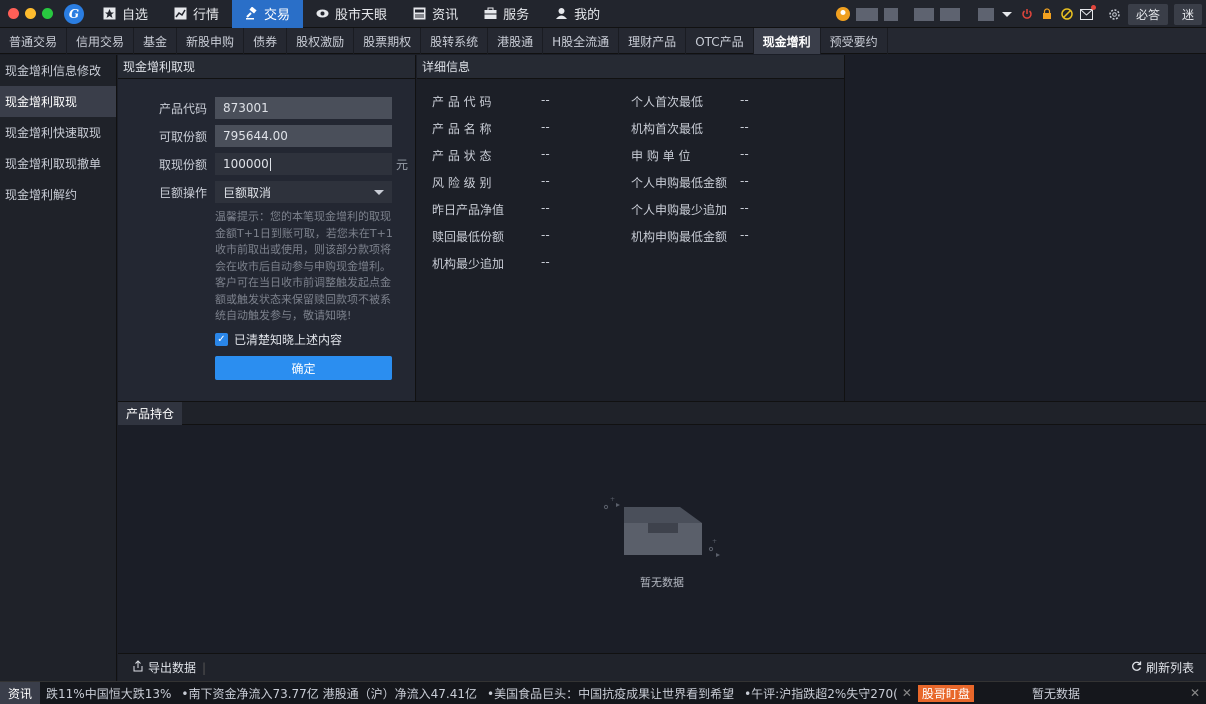  What do you see at coordinates (58, 194) in the screenshot?
I see `sidebar-item-terminate: 现金增利解约` at bounding box center [58, 194].